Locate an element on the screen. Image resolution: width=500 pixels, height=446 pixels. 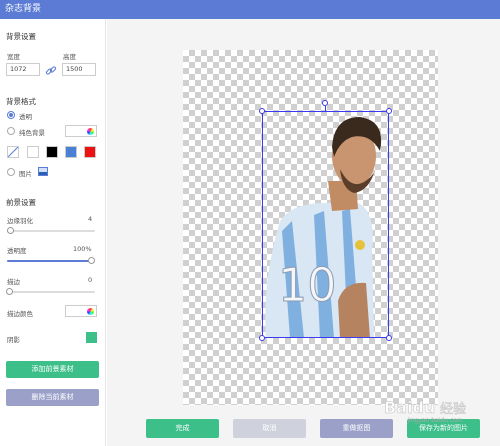
add-foreground-button: 添加前景素材 is located at coordinates (52, 369).